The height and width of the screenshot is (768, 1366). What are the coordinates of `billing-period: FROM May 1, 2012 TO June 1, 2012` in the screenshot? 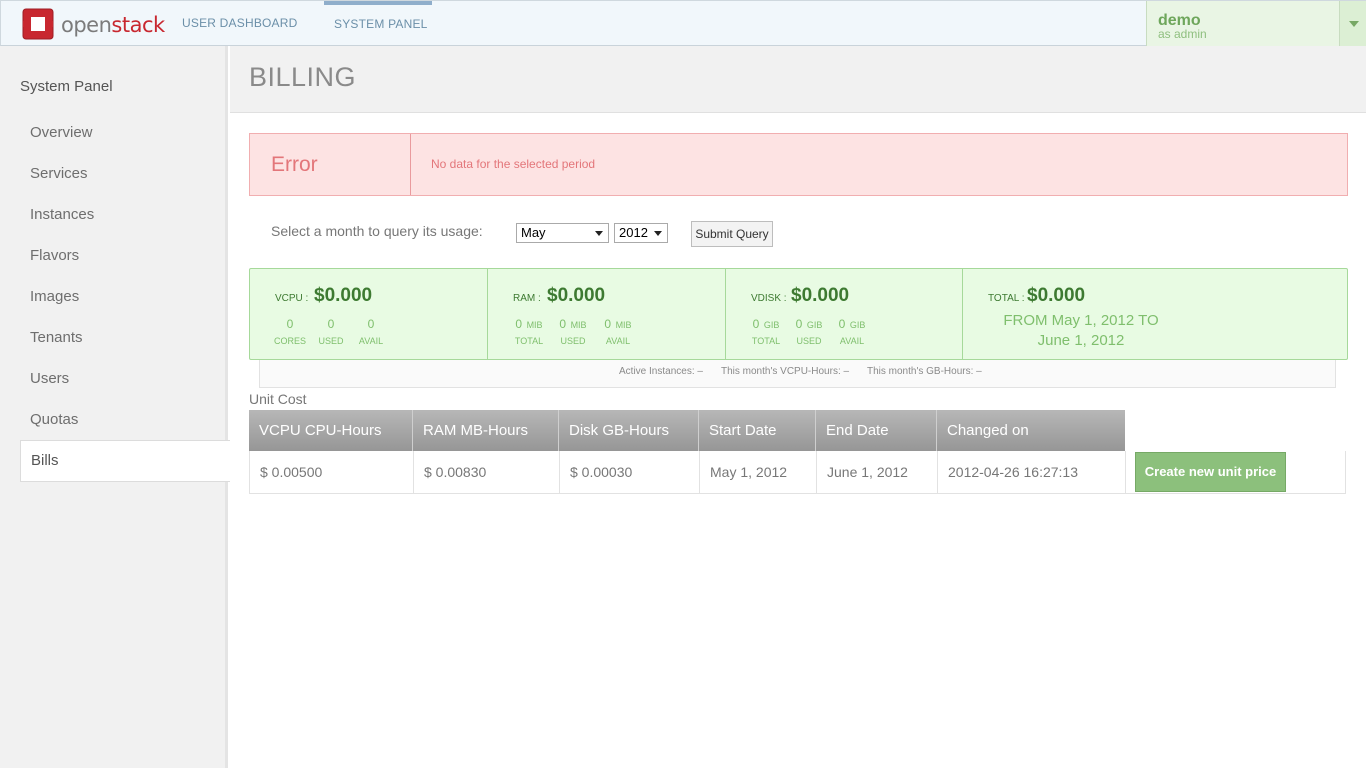 It's located at (1081, 330).